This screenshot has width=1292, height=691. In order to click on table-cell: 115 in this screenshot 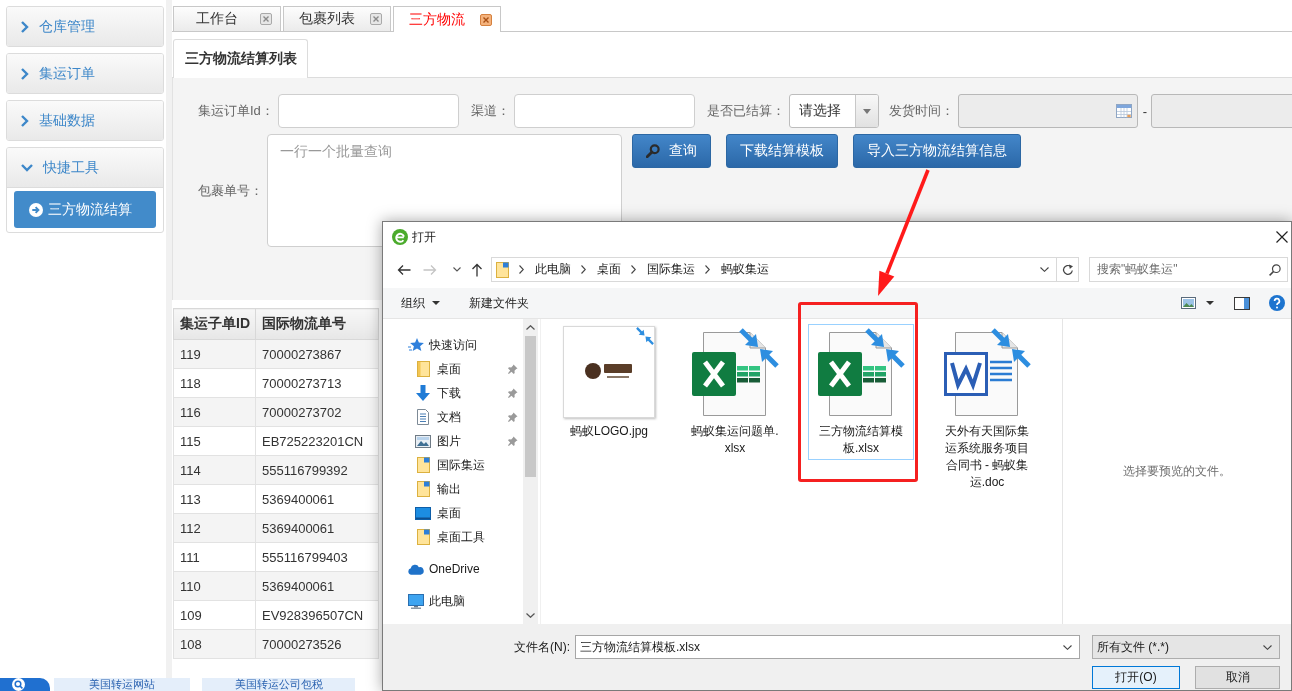, I will do `click(214, 441)`.